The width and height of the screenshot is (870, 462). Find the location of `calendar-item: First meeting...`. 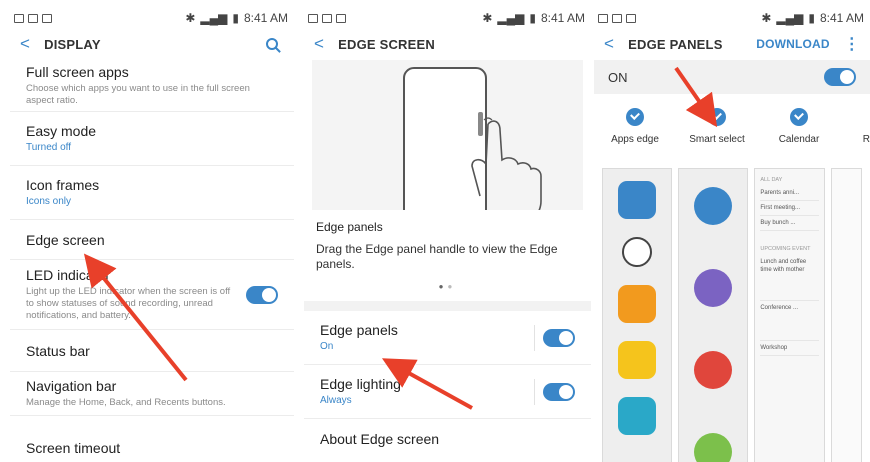

calendar-item: First meeting... is located at coordinates (789, 208).